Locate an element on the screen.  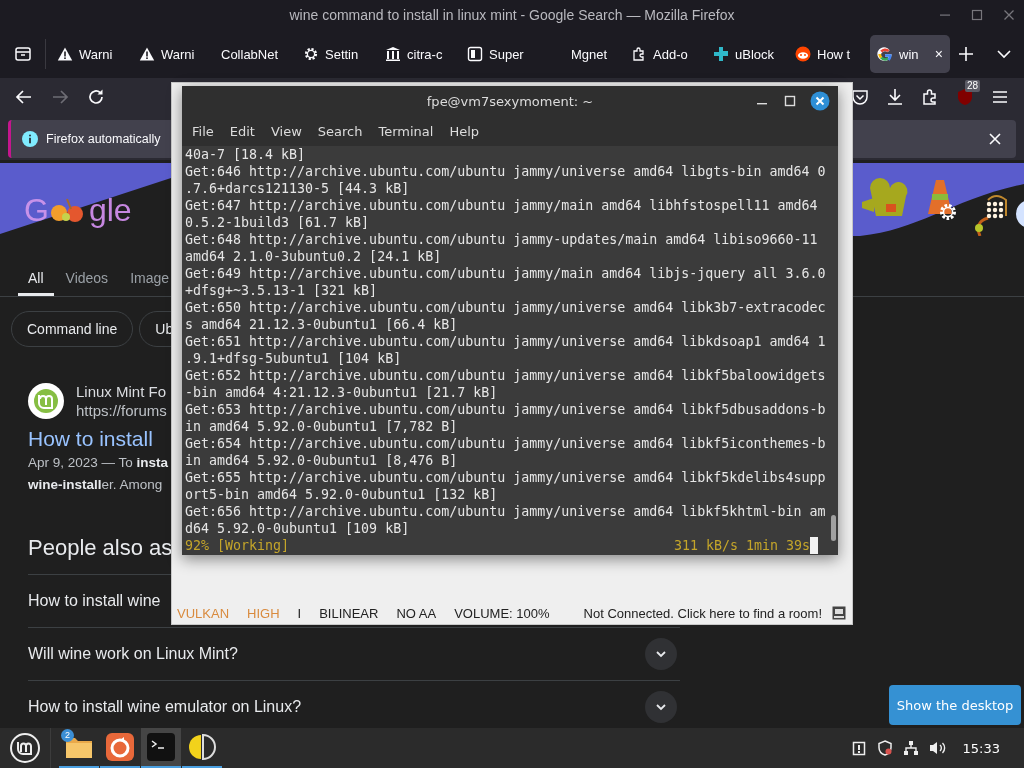
result-snippet: Apr 9, 2023 — To insta is located at coordinates (98, 463).